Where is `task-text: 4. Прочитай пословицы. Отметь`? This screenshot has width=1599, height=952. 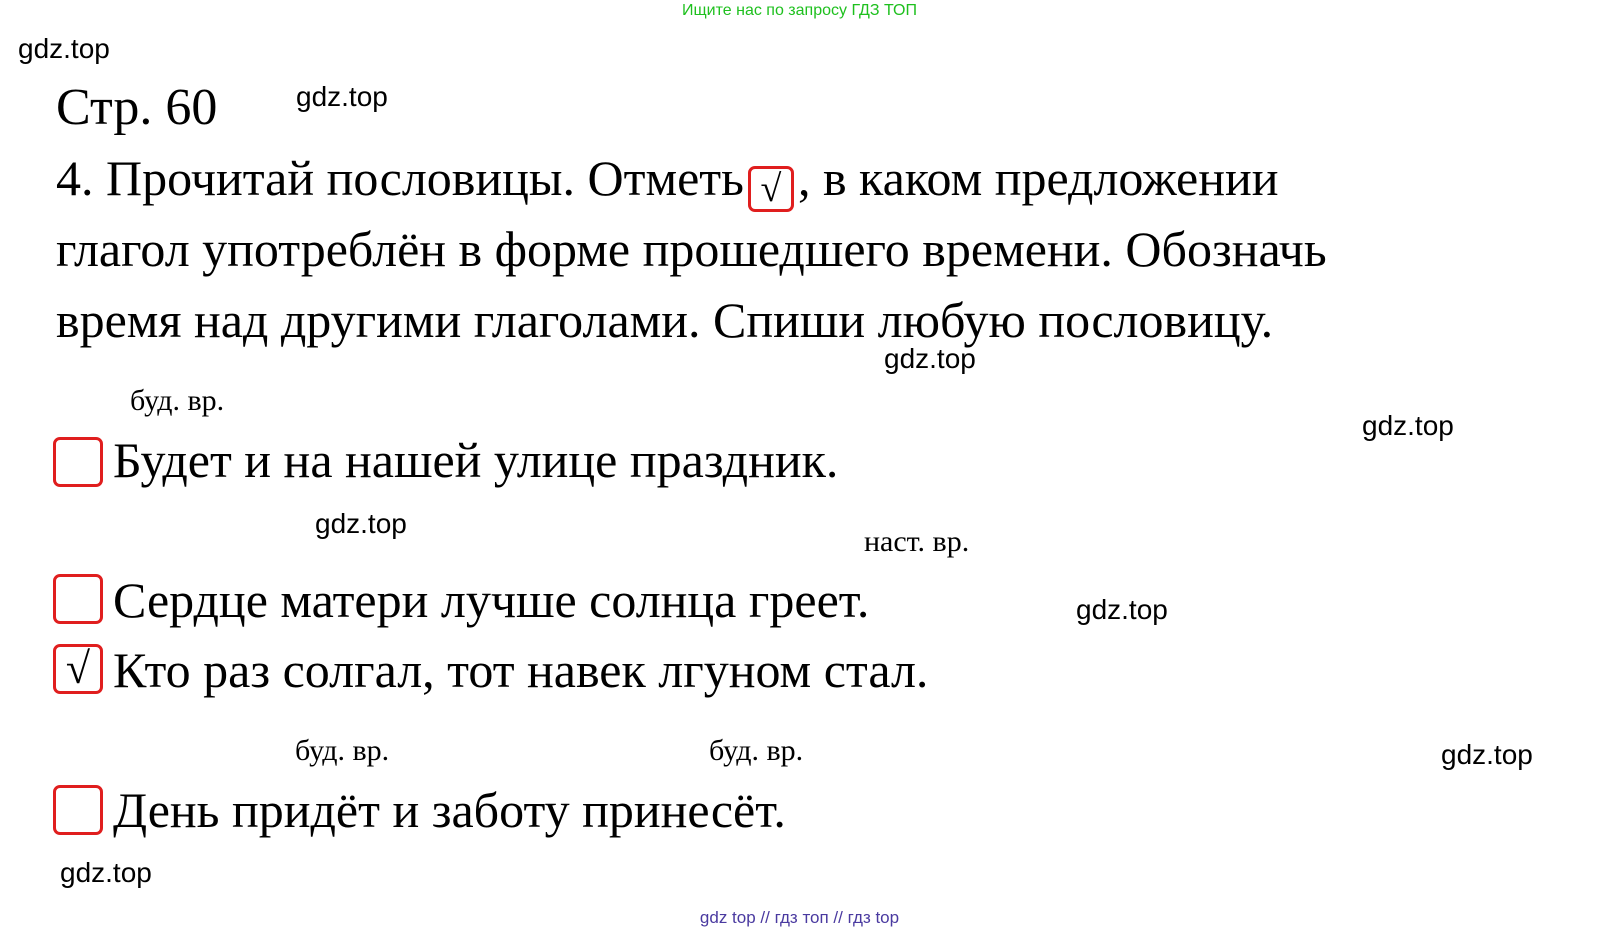
task-text: 4. Прочитай пословицы. Отметь is located at coordinates (400, 178).